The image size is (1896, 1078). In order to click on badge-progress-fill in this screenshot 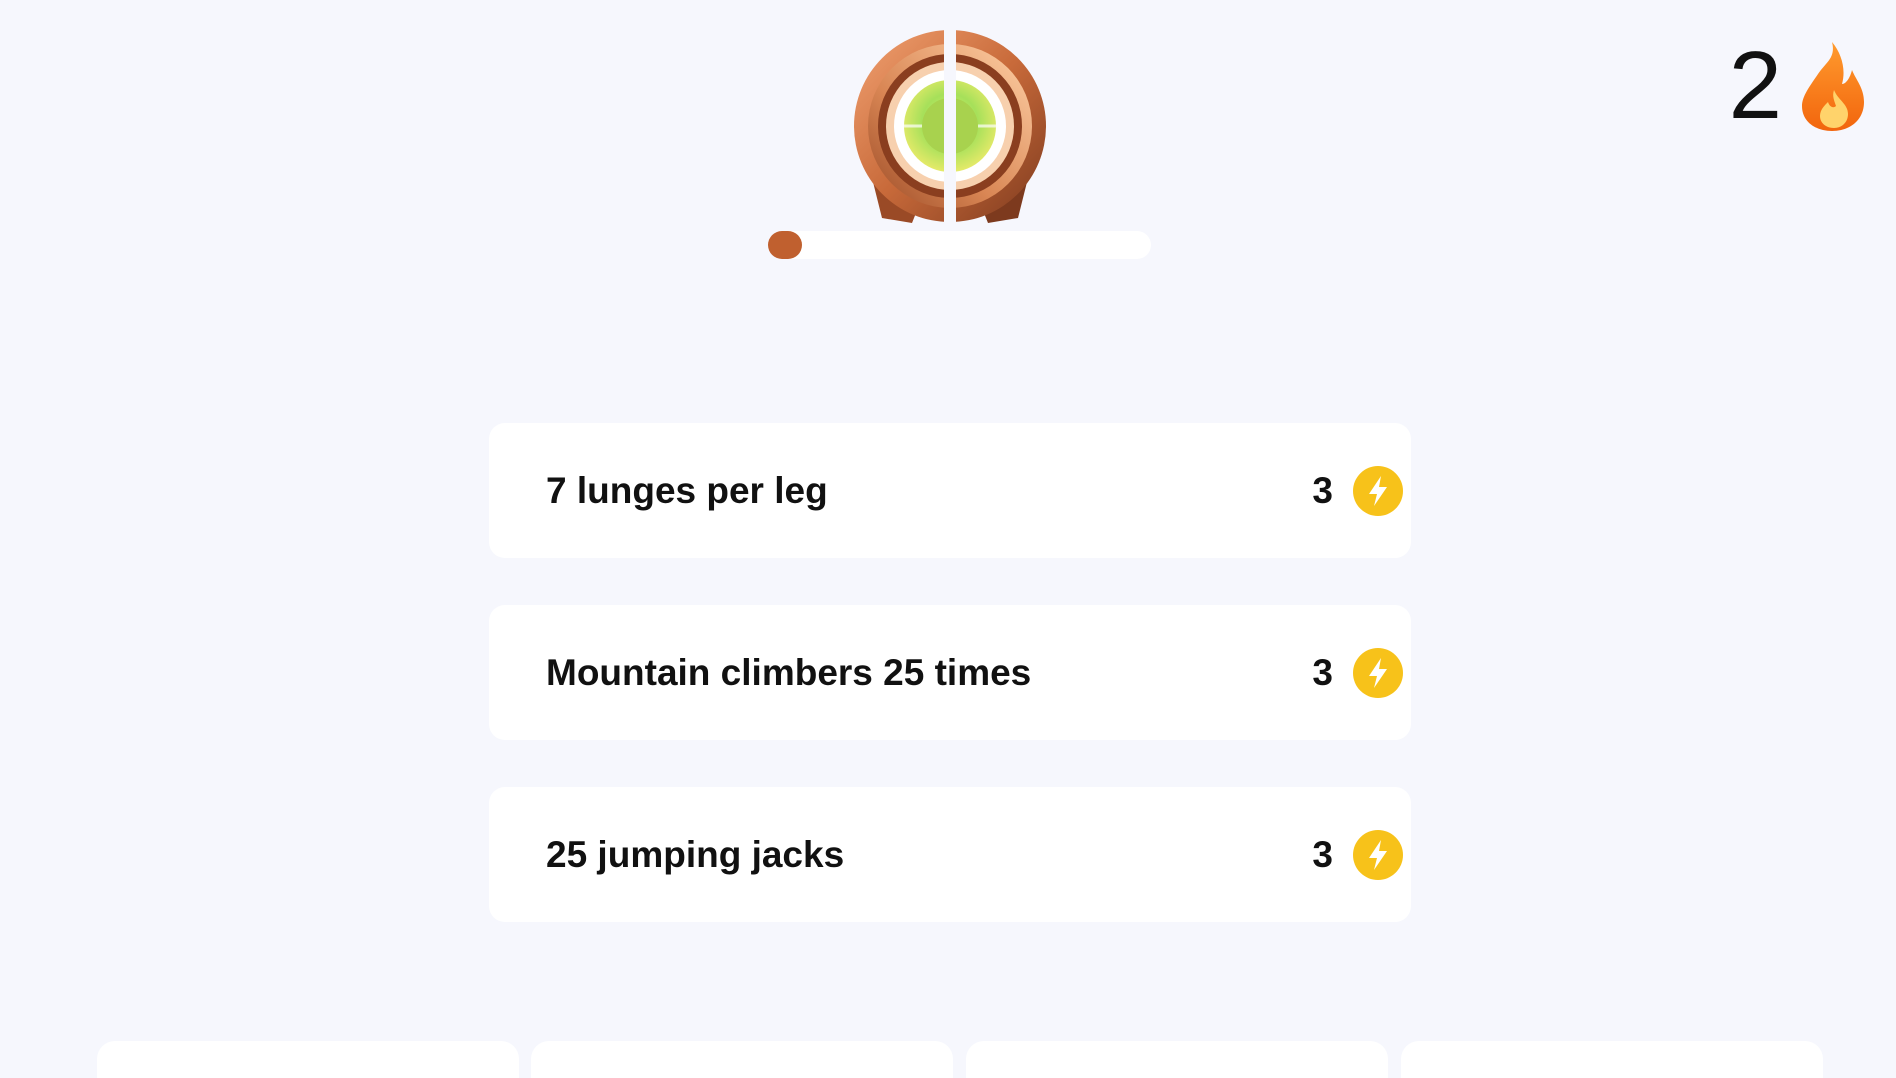, I will do `click(785, 245)`.